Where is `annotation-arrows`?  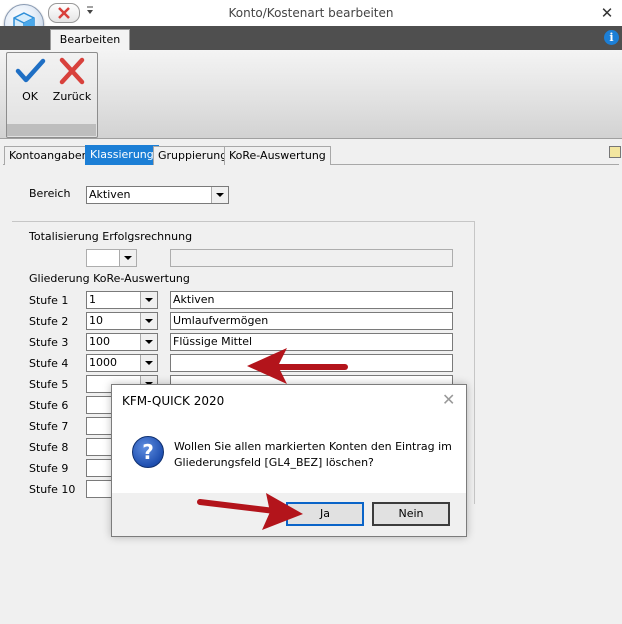 annotation-arrows is located at coordinates (272, 439).